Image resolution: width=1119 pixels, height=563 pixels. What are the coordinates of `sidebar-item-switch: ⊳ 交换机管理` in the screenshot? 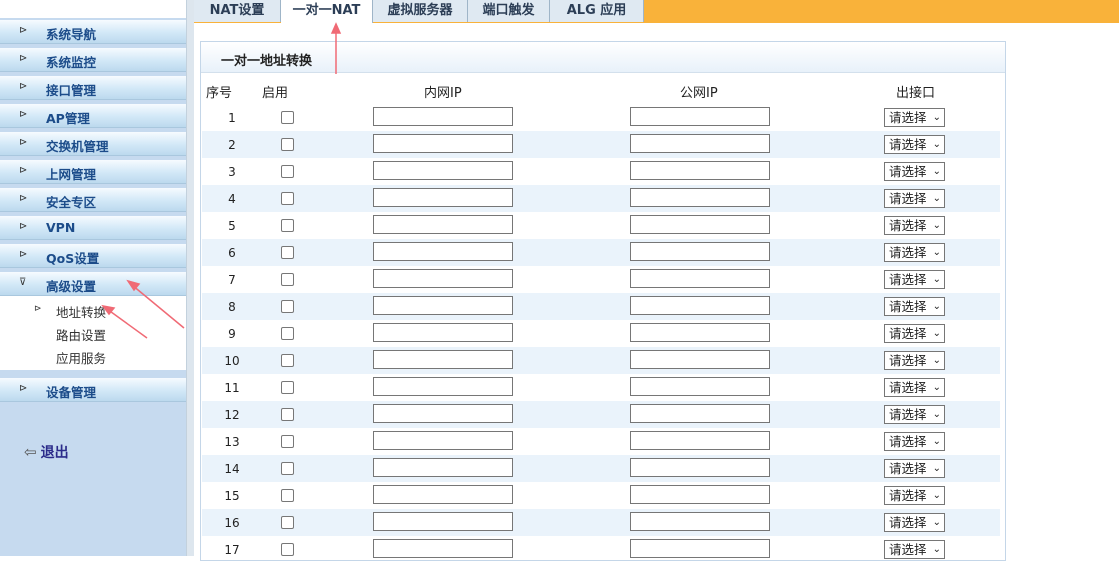 It's located at (93, 144).